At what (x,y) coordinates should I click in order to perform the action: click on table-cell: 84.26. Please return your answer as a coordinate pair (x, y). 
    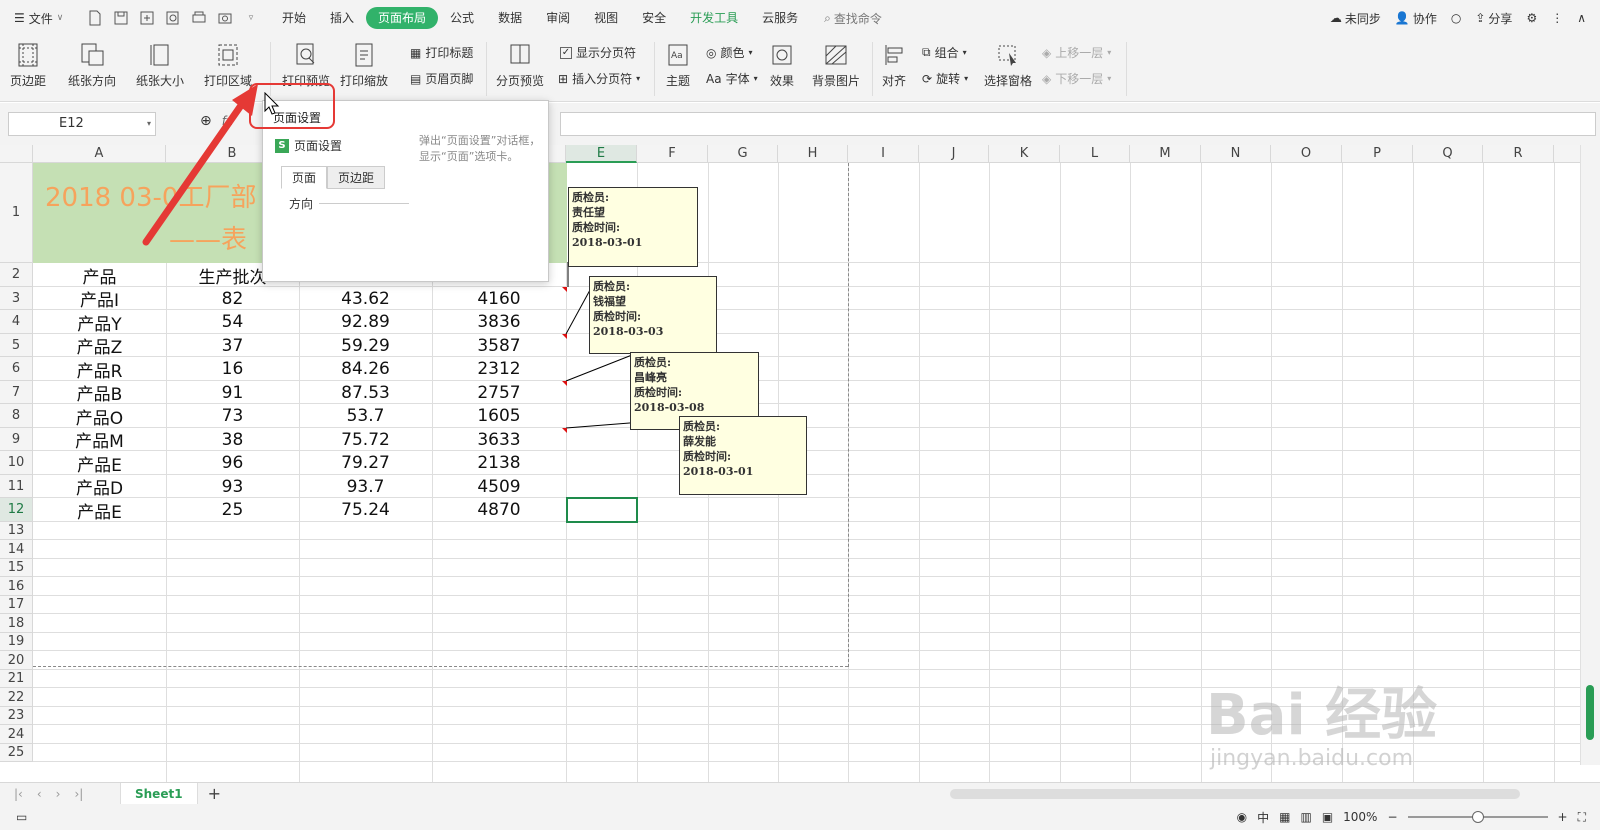
    Looking at the image, I should click on (365, 369).